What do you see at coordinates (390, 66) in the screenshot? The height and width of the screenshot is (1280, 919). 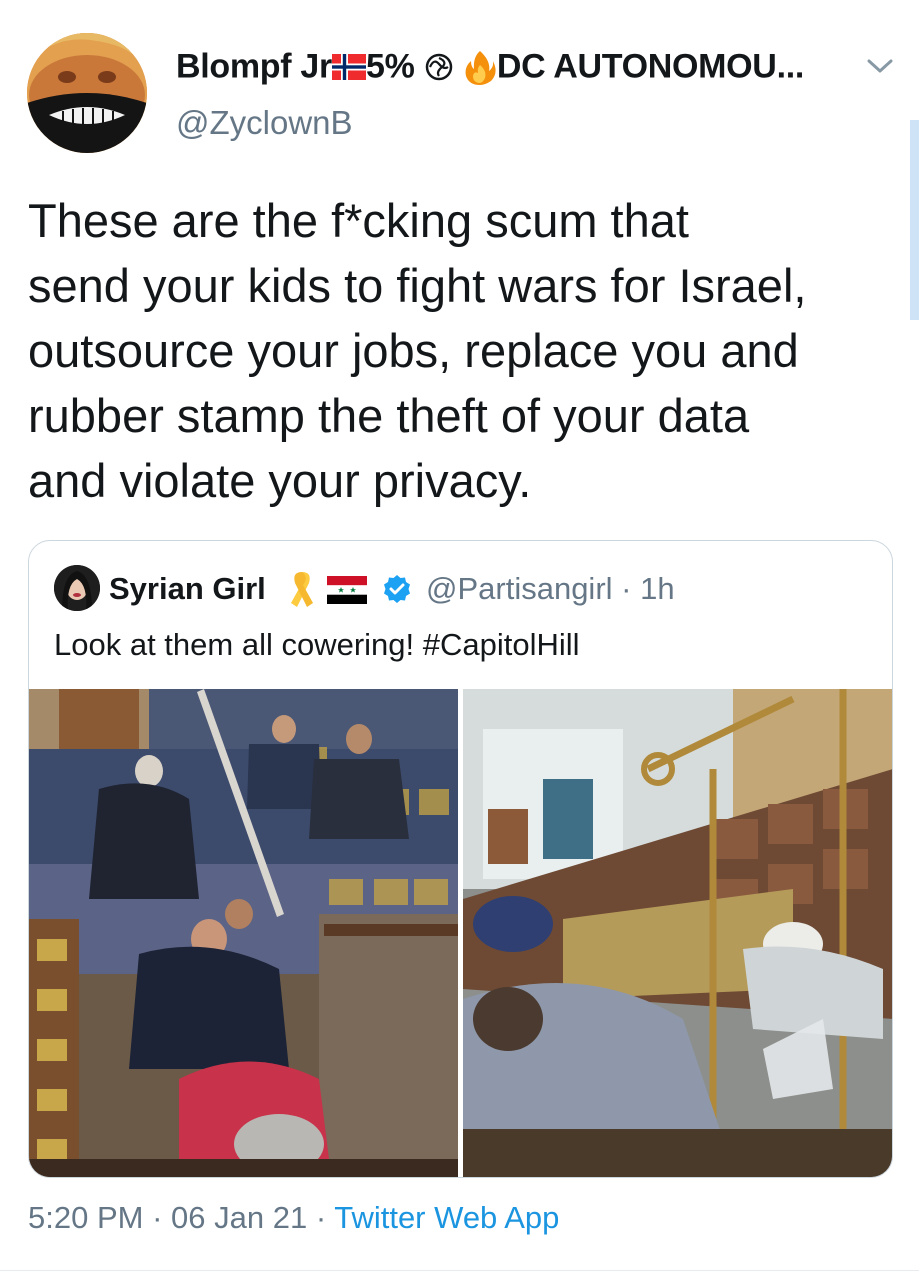 I see `author-name-suffix: 5%` at bounding box center [390, 66].